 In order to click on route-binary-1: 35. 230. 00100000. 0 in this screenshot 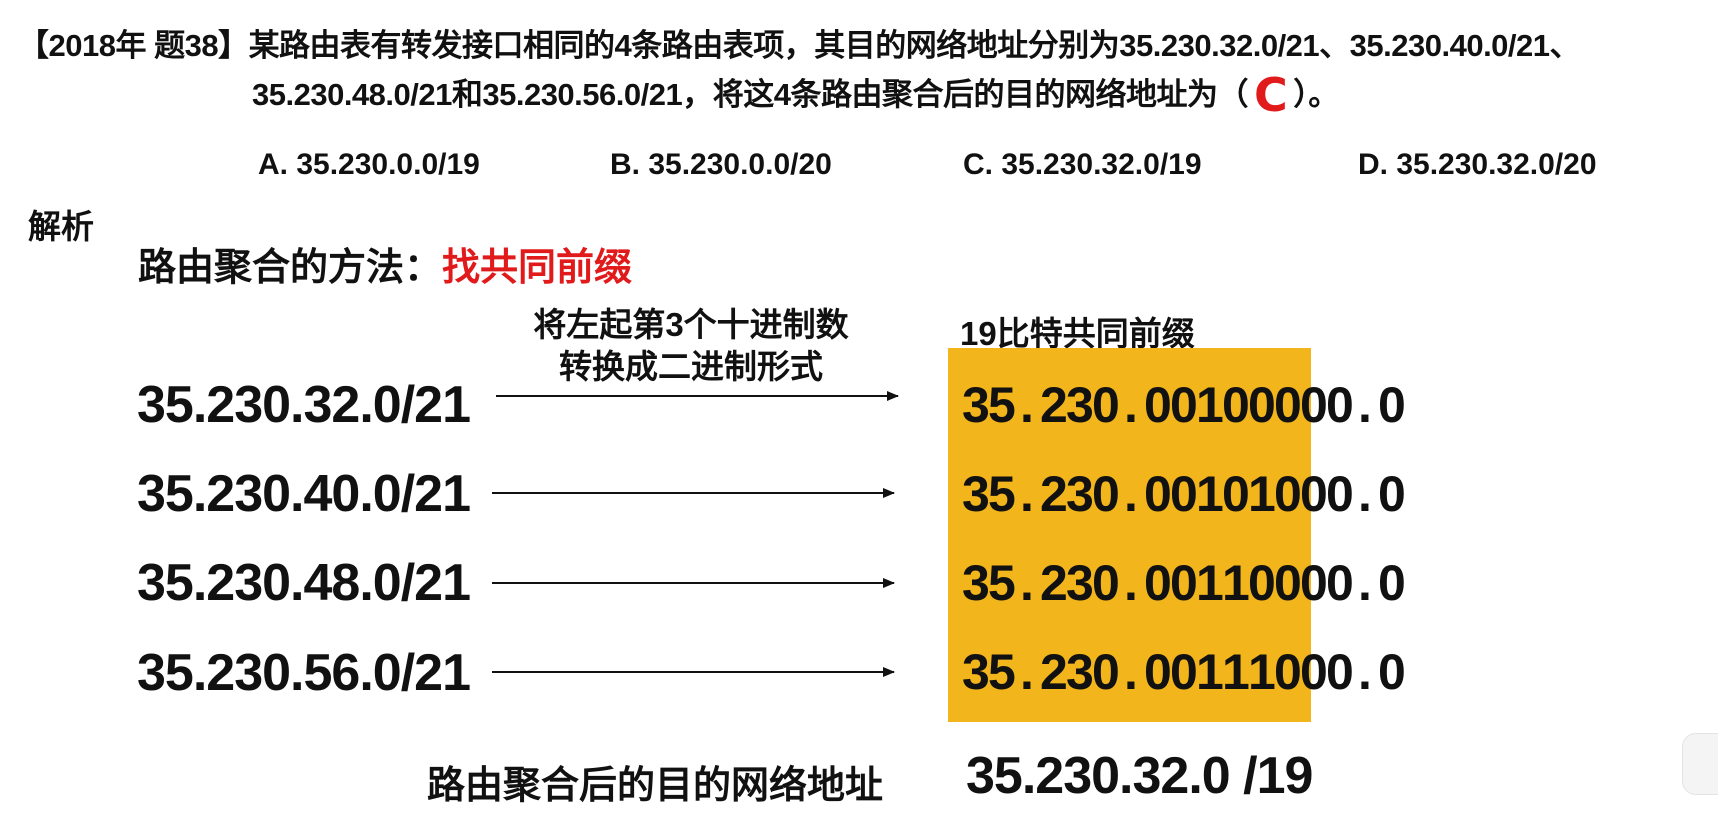, I will do `click(1184, 405)`.